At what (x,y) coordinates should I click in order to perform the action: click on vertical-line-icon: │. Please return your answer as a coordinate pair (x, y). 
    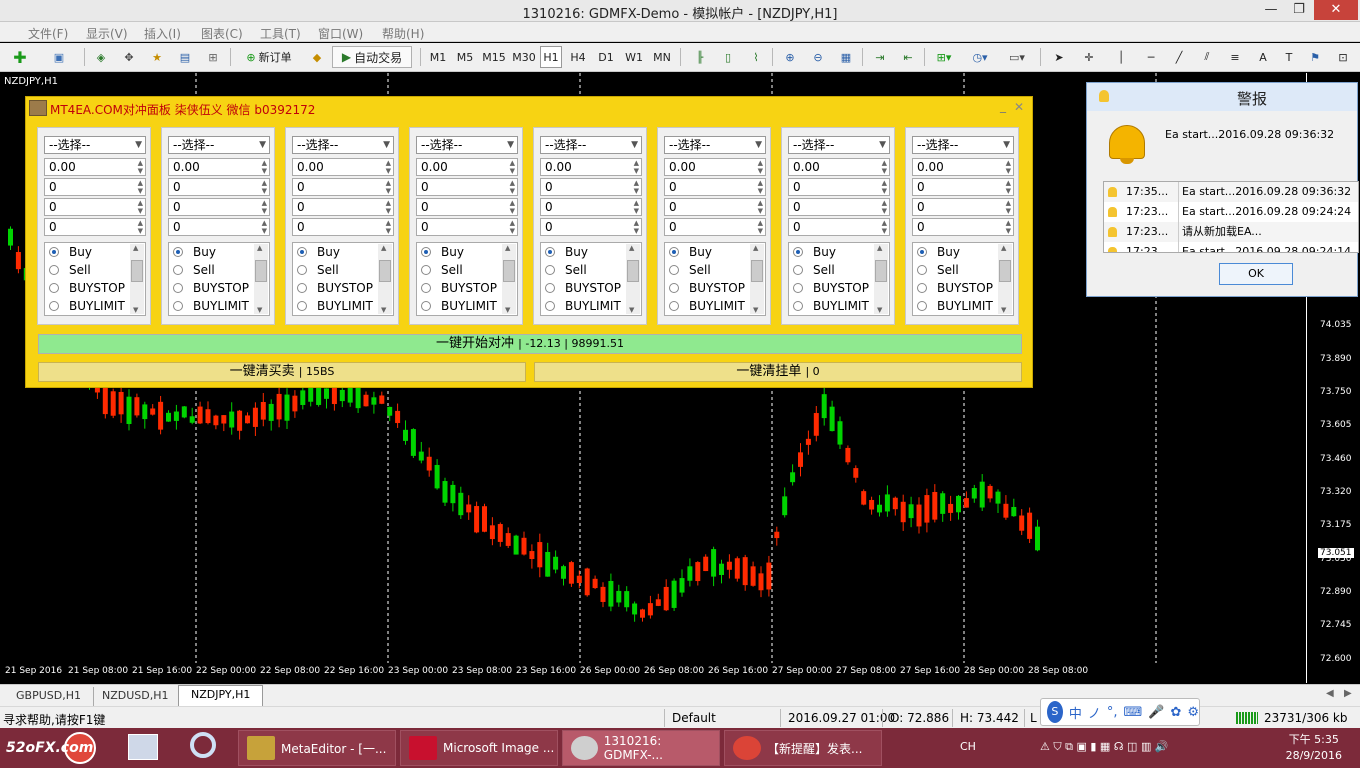
    Looking at the image, I should click on (1121, 57).